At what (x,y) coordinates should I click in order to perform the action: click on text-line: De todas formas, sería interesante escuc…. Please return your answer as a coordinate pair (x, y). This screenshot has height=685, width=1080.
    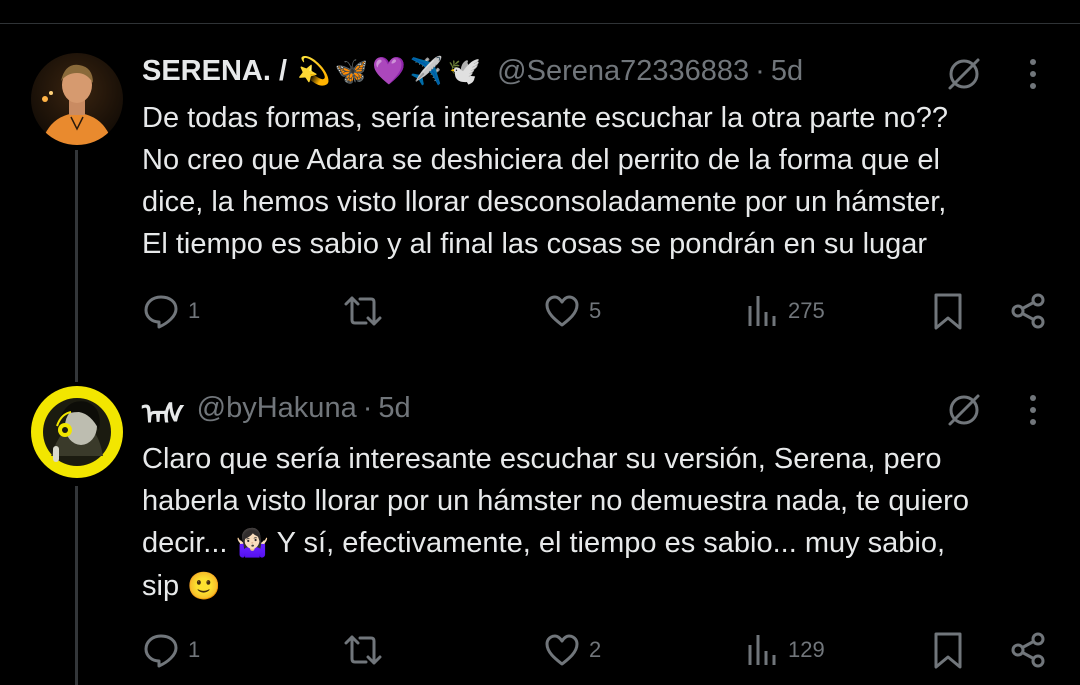
    Looking at the image, I should click on (545, 118).